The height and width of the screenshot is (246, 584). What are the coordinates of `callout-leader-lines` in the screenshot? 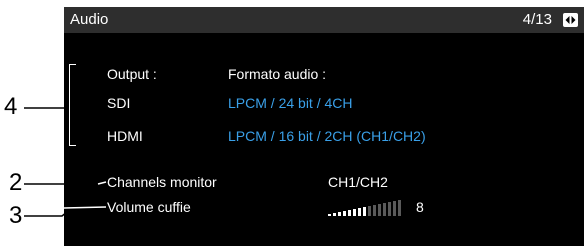 It's located at (65, 162).